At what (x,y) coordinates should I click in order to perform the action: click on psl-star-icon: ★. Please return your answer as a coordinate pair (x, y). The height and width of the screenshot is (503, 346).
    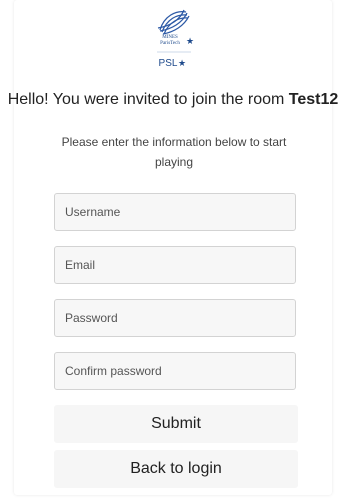
    Looking at the image, I should click on (182, 63).